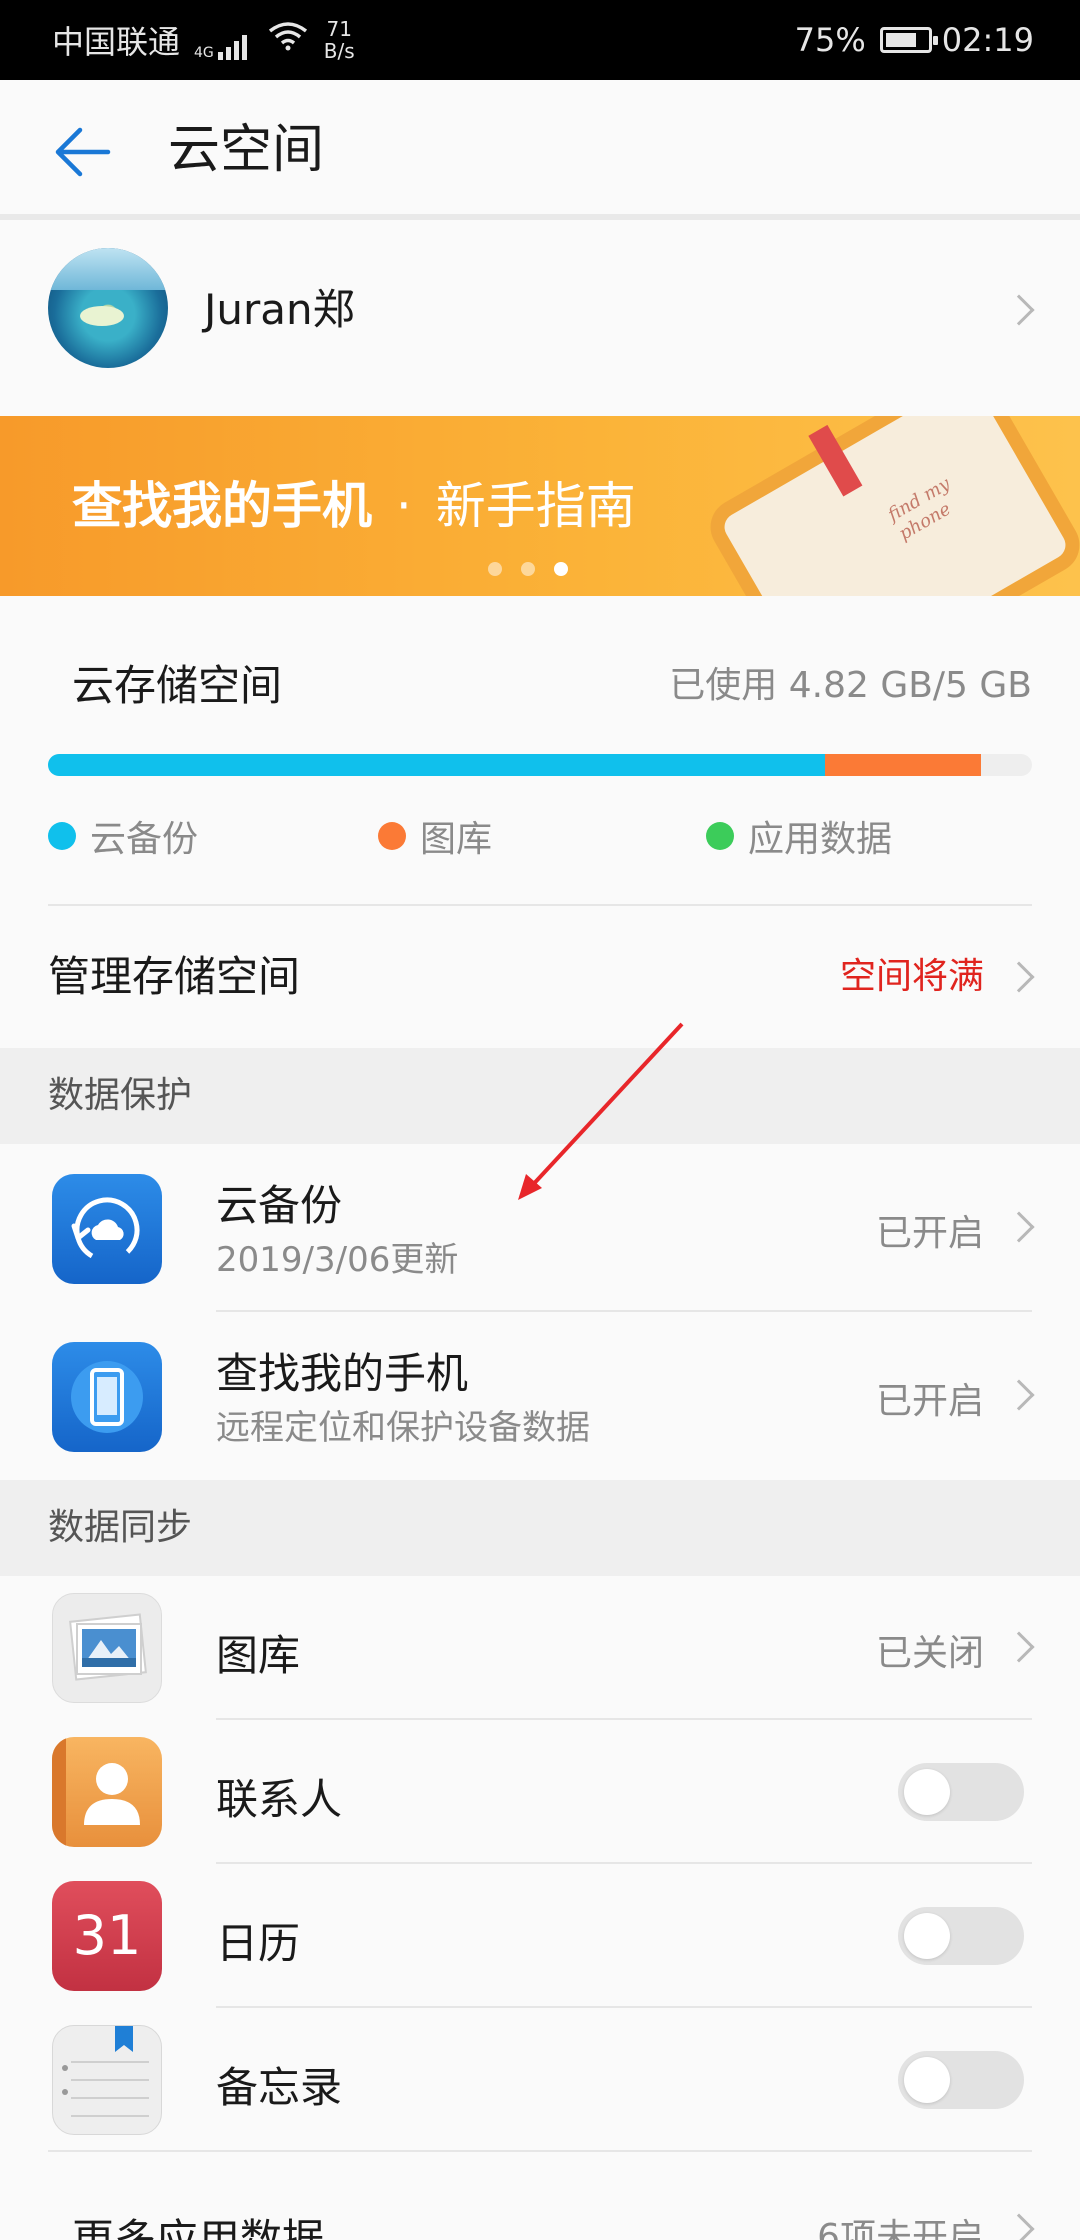 This screenshot has width=1080, height=2240. I want to click on list-item-gallery: 图库 已关闭, so click(540, 1648).